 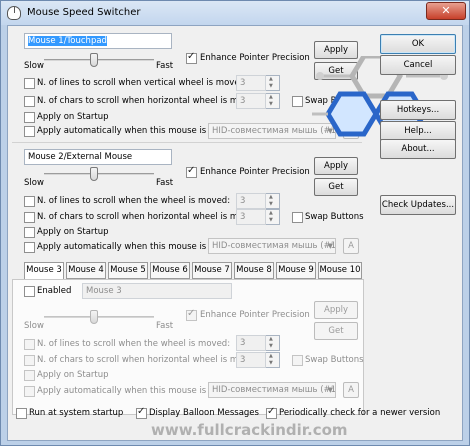 I want to click on mouse2-enhance-checkbox, so click(x=191, y=171).